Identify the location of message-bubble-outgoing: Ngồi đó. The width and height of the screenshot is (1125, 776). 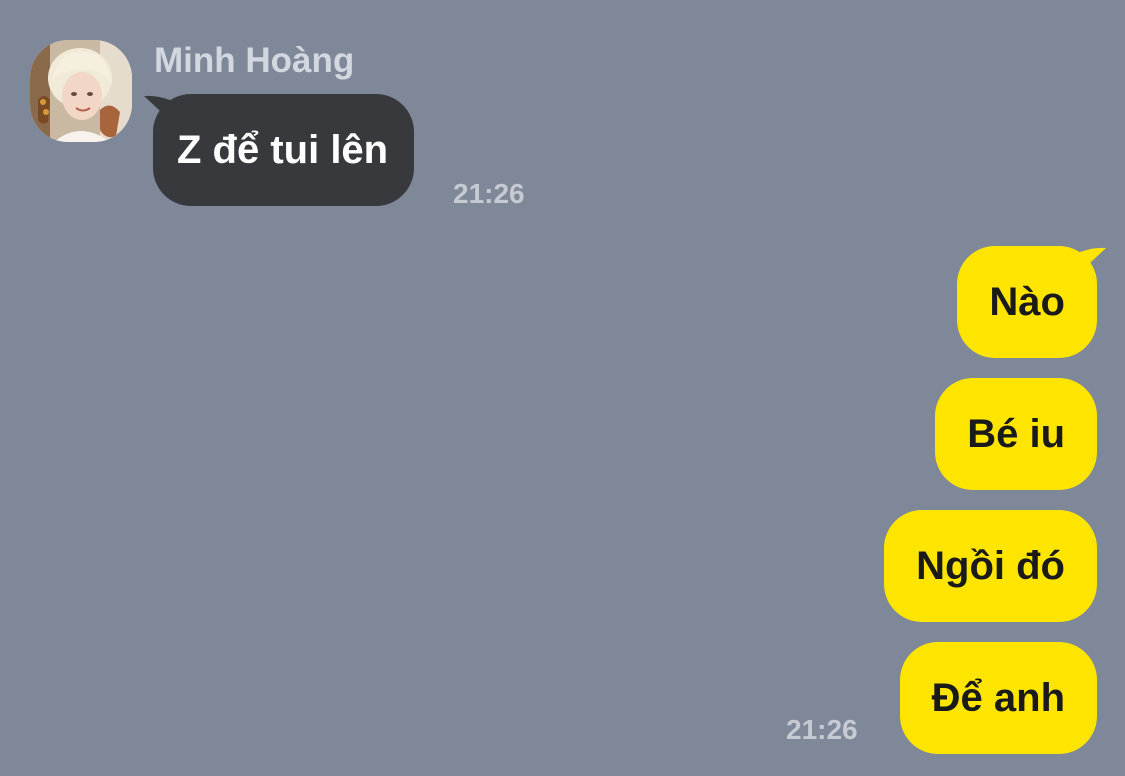
(990, 566).